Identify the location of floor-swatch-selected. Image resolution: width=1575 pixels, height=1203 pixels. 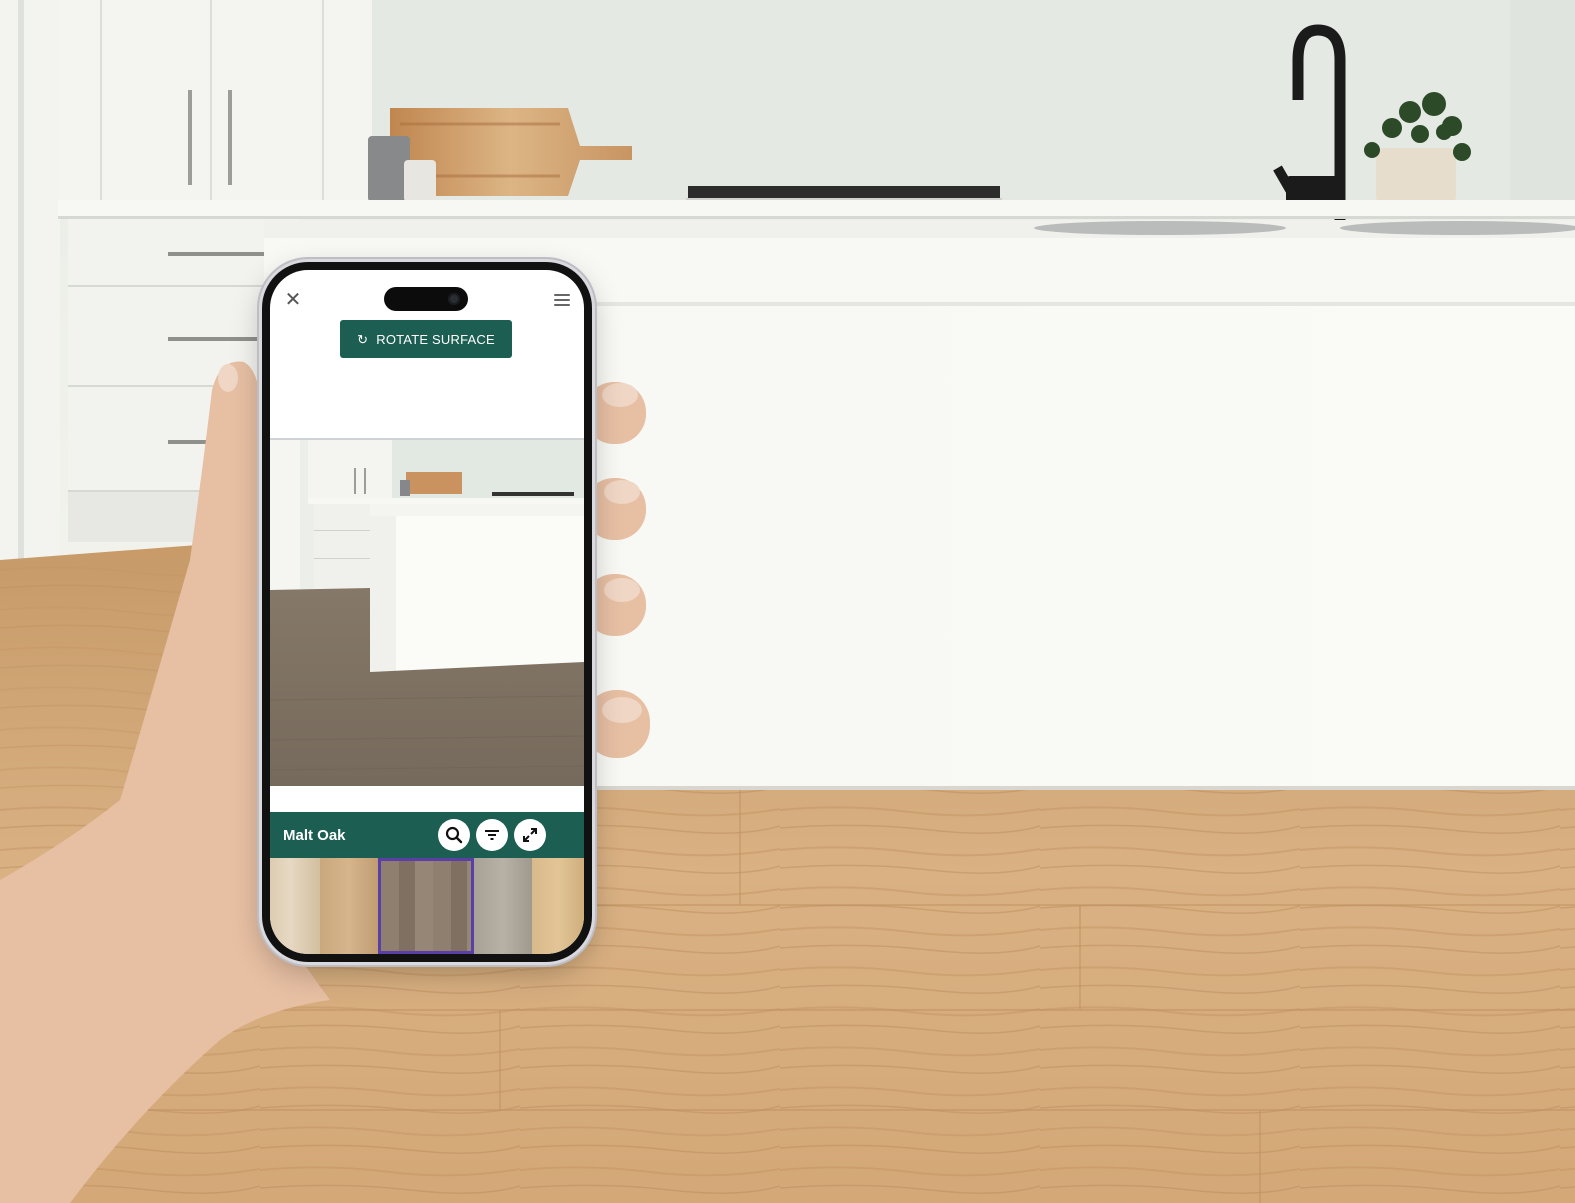
(426, 906).